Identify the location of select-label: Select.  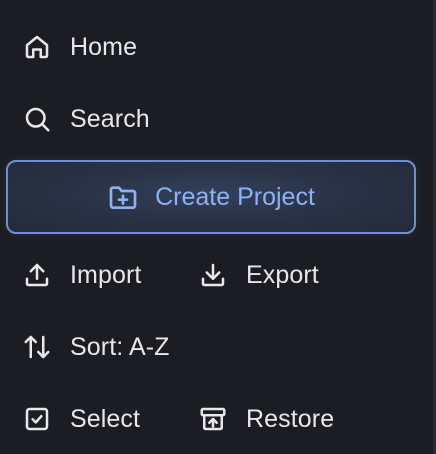
(105, 418).